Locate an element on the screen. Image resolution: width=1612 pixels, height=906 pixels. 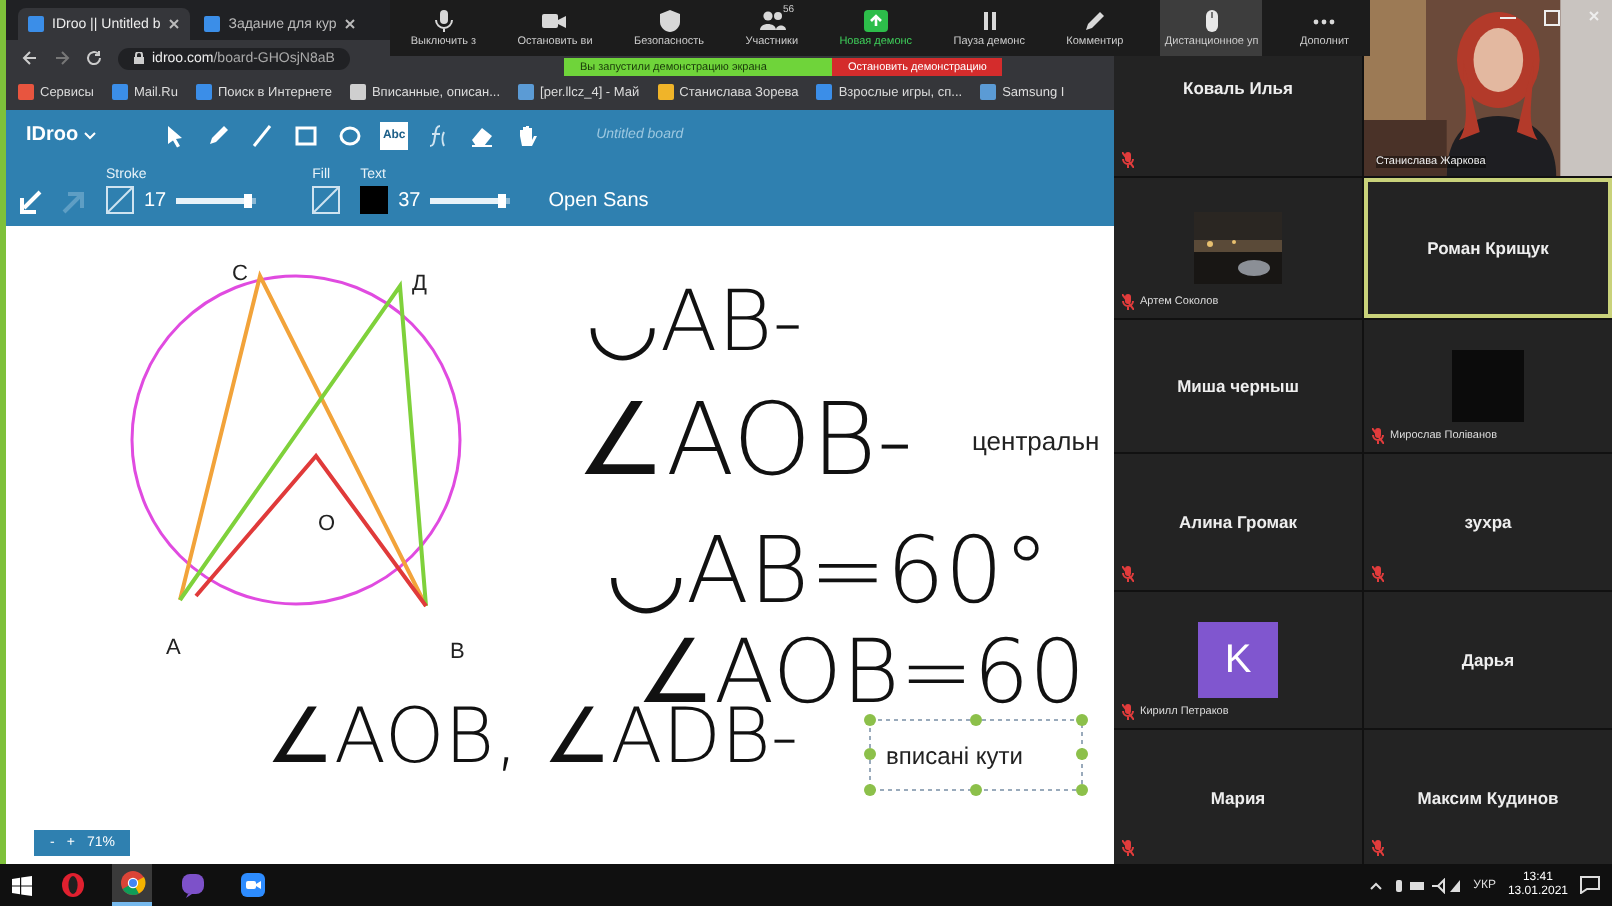
text-size: 37 is located at coordinates (409, 200).